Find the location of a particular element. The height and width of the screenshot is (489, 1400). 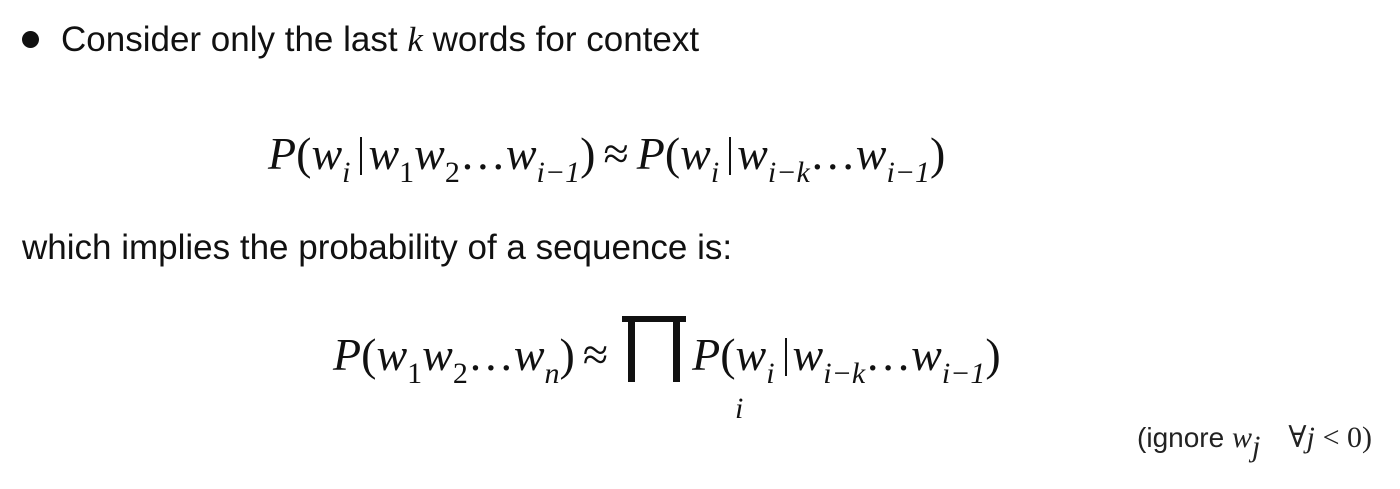

note-variable: w is located at coordinates (1241, 437).